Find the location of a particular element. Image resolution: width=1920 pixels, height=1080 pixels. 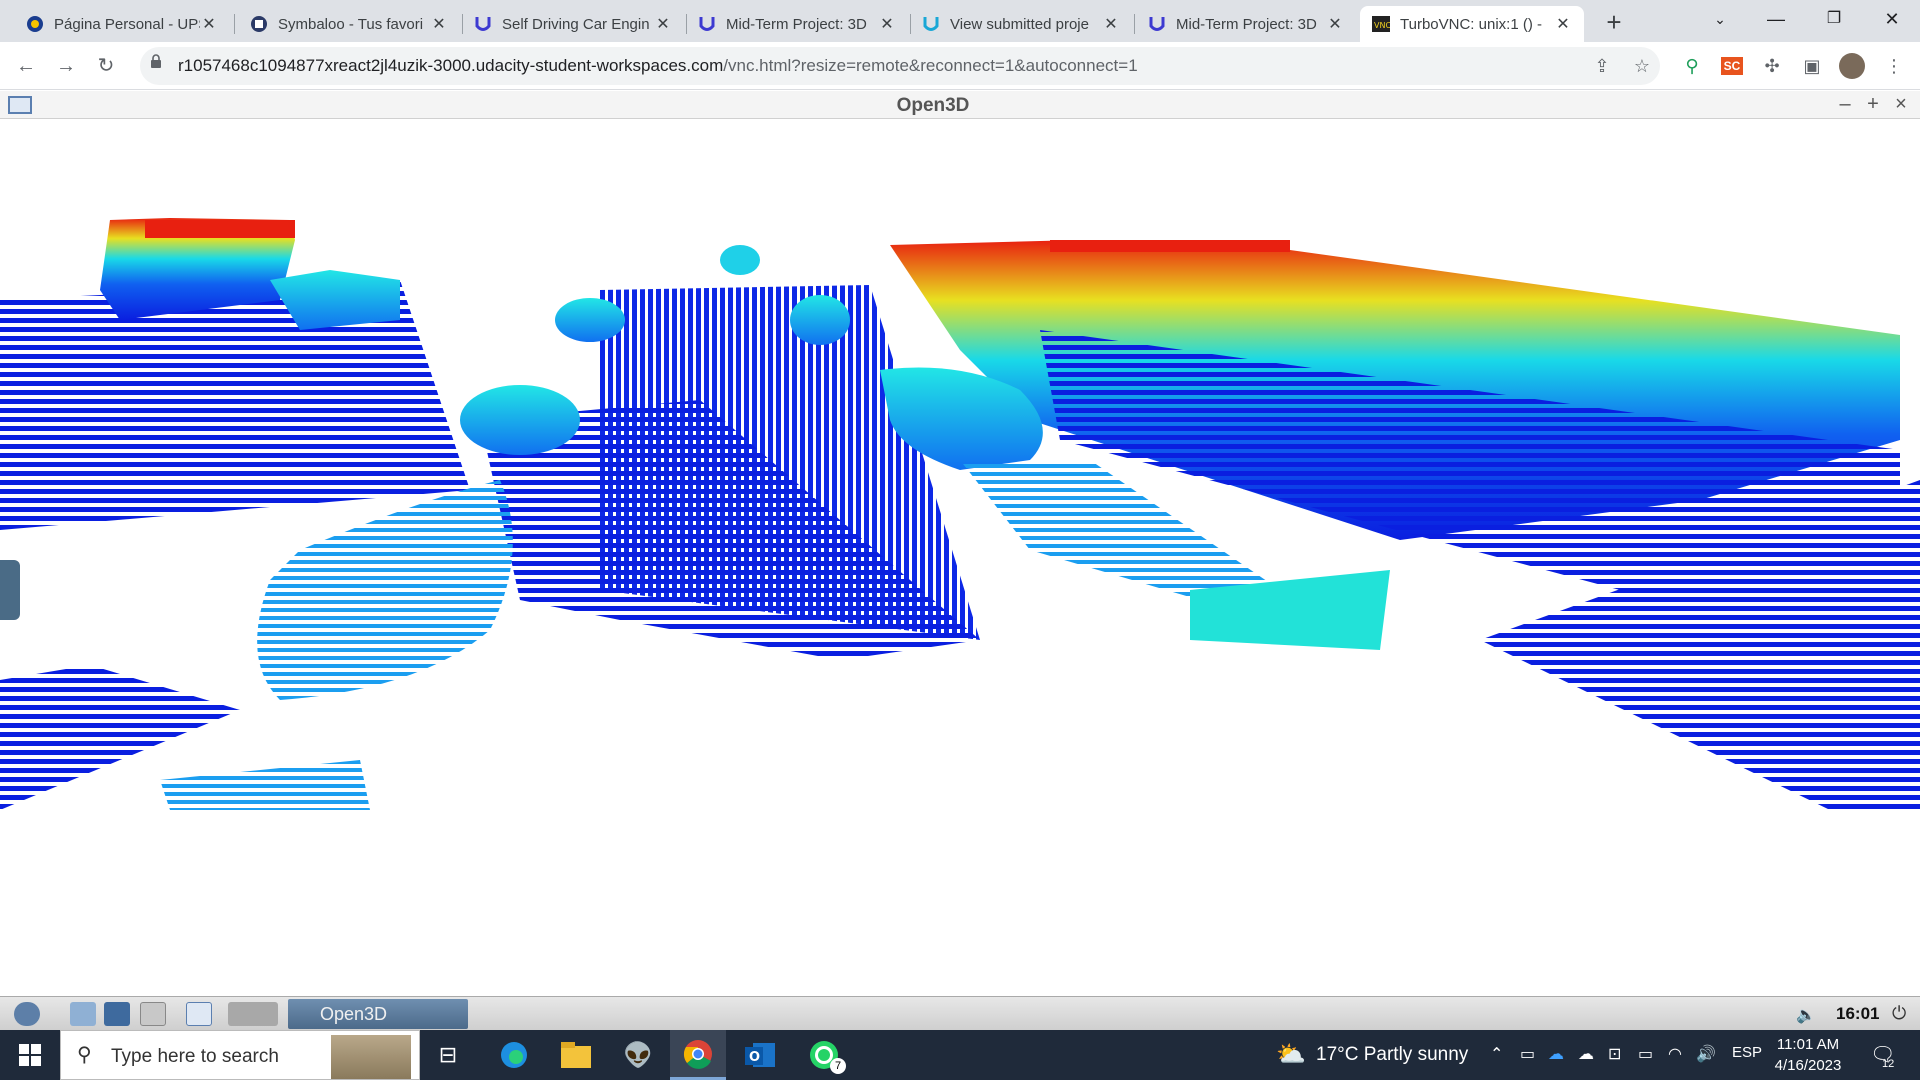

tab-view-submitted: View submitted proje ✕ is located at coordinates (1021, 24).